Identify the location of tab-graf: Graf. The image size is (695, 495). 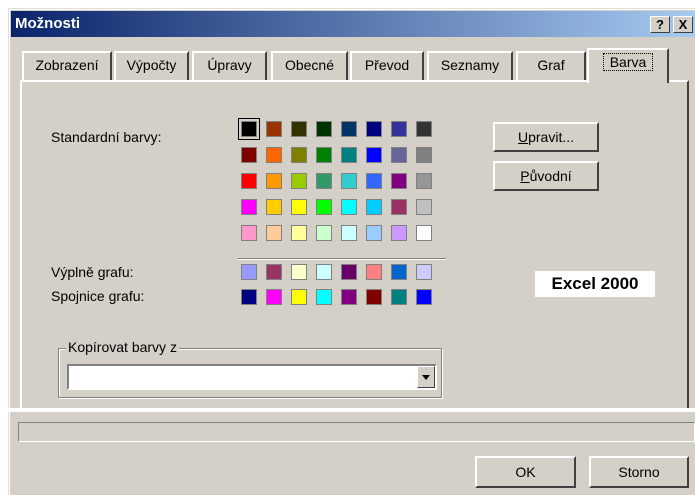
(551, 65).